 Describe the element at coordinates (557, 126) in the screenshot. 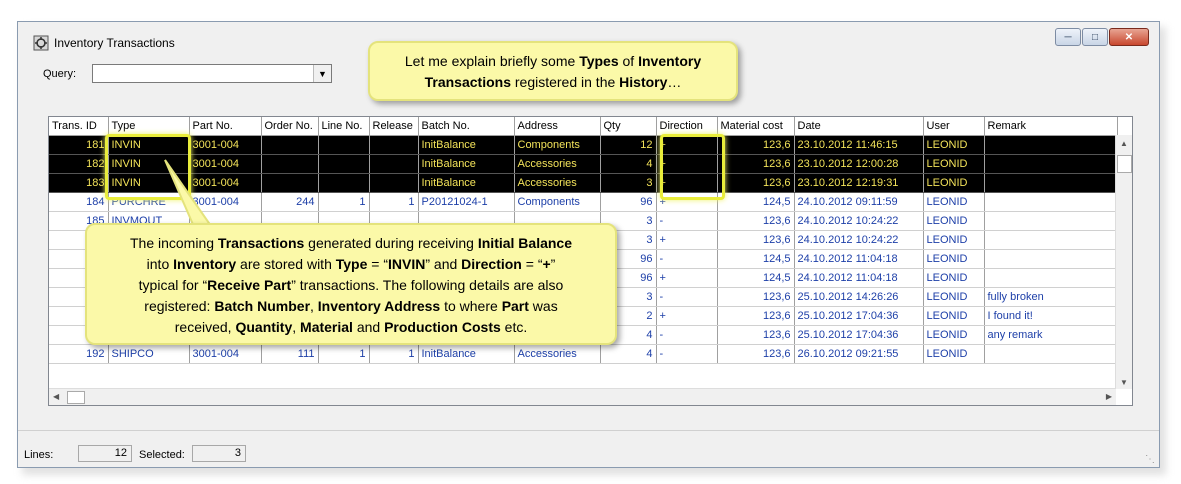

I see `column-header: Address` at that location.